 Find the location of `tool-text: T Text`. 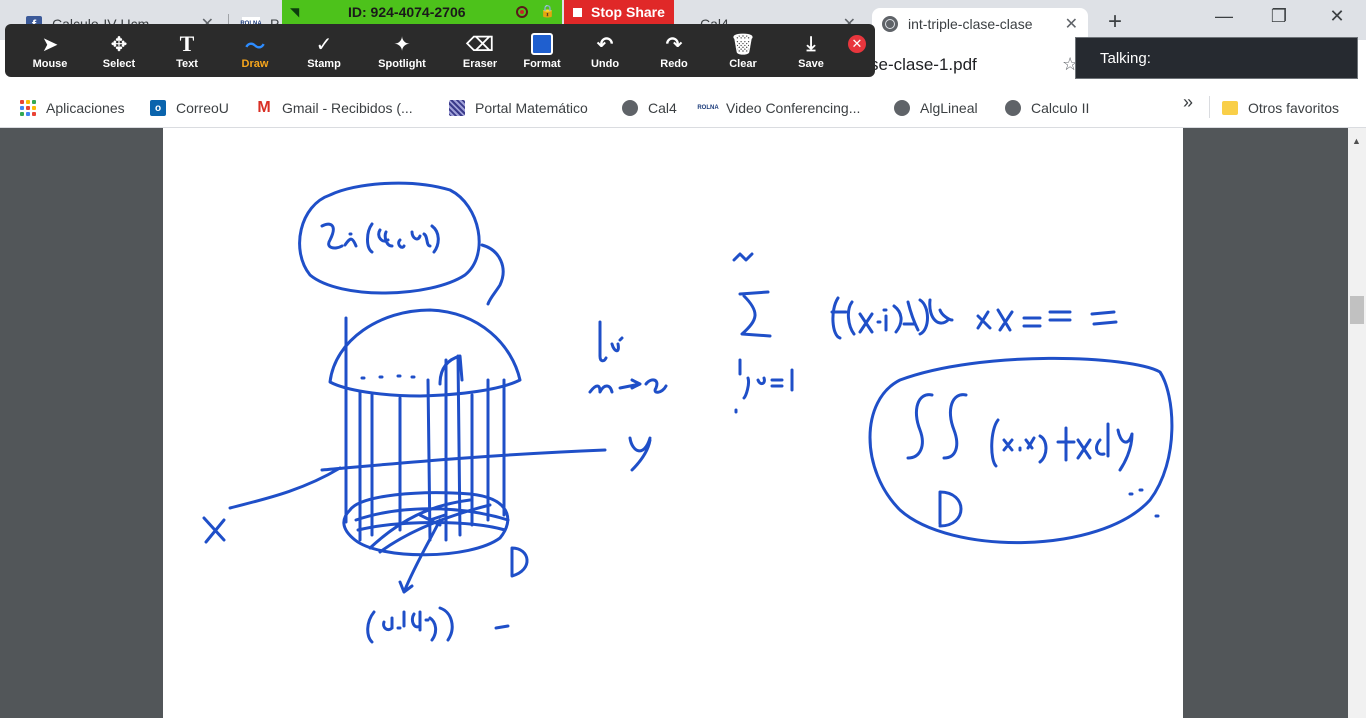

tool-text: T Text is located at coordinates (187, 52).